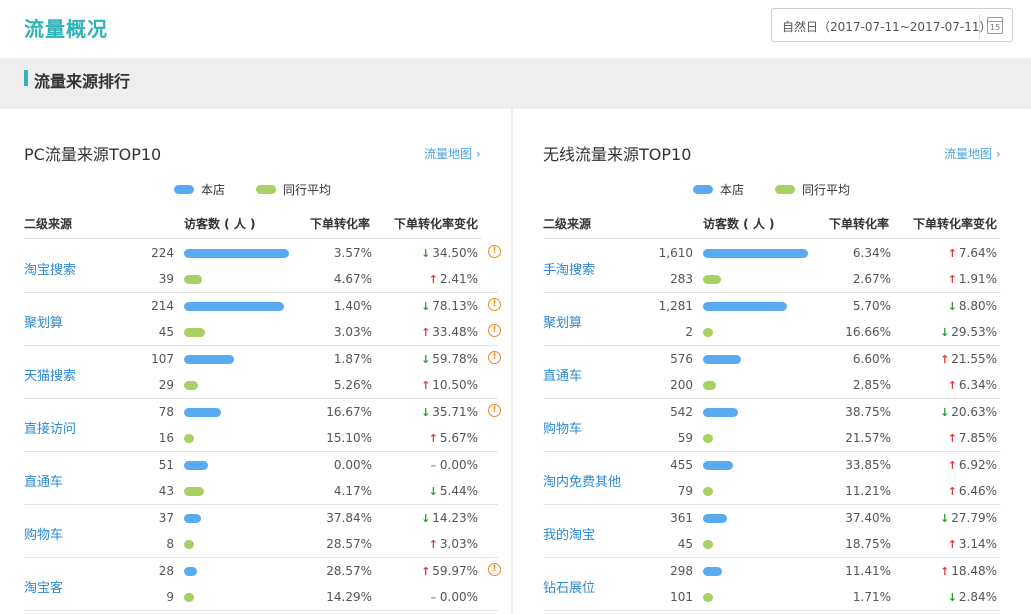 This screenshot has width=1031, height=614. I want to click on legend-peer: 同行平均, so click(812, 189).